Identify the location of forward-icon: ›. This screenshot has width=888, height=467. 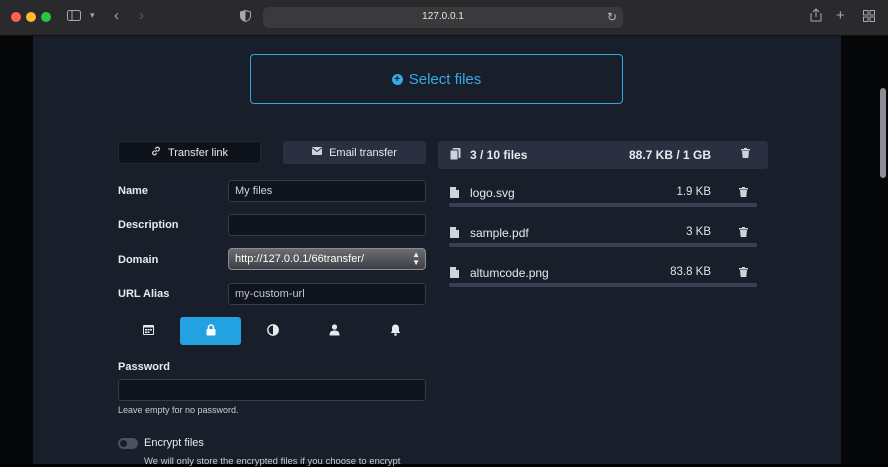
(141, 15).